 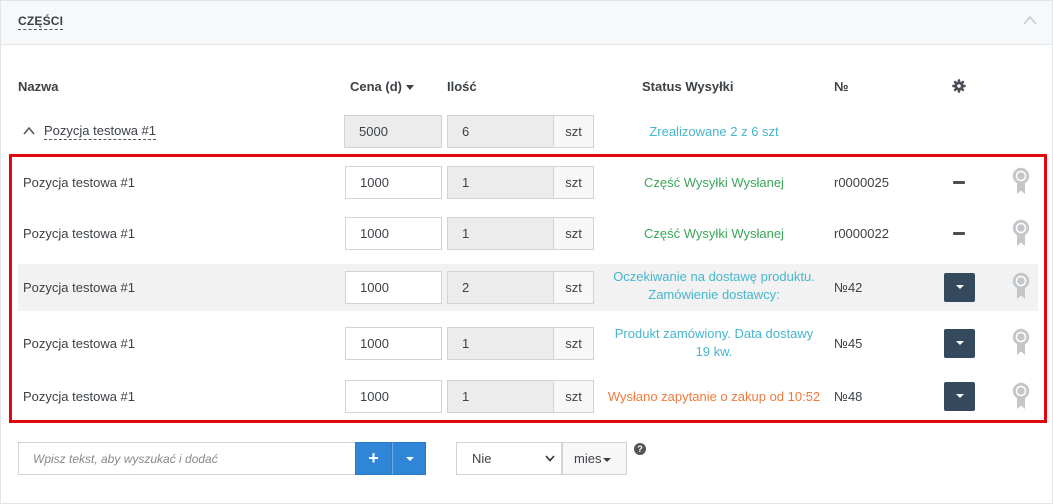 What do you see at coordinates (38, 86) in the screenshot?
I see `column-header-name: Nazwa` at bounding box center [38, 86].